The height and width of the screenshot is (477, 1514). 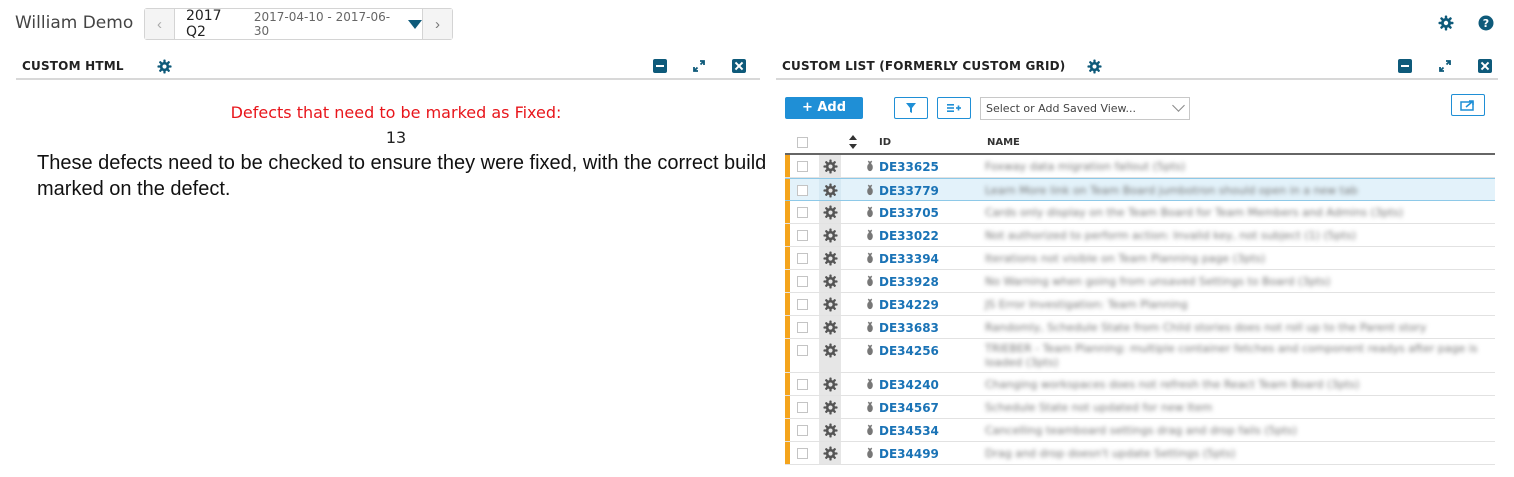 I want to click on column-header-name: NAME, so click(x=1003, y=142).